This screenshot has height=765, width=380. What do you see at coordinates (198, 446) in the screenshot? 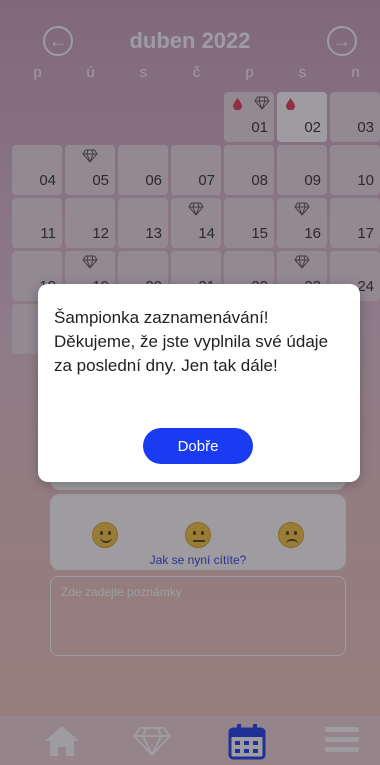
I see `ok-button: Dobře` at bounding box center [198, 446].